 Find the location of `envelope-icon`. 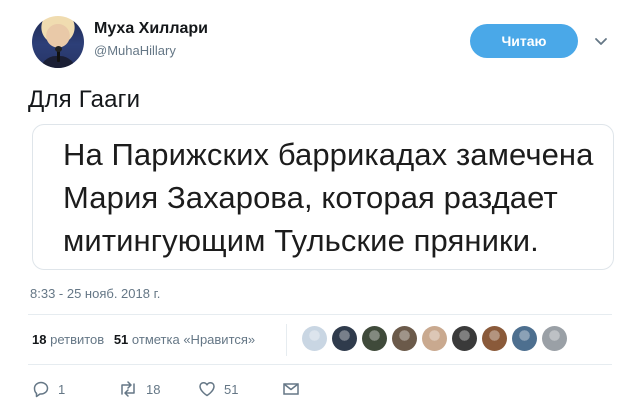

envelope-icon is located at coordinates (291, 389).